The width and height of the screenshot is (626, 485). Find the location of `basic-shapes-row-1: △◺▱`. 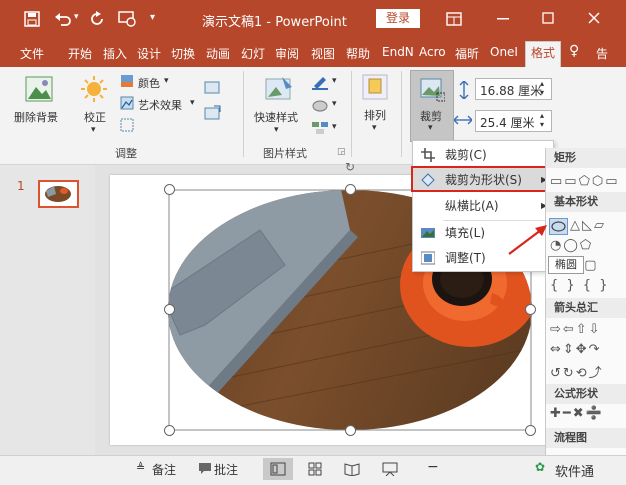

basic-shapes-row-1: △◺▱ is located at coordinates (588, 225).